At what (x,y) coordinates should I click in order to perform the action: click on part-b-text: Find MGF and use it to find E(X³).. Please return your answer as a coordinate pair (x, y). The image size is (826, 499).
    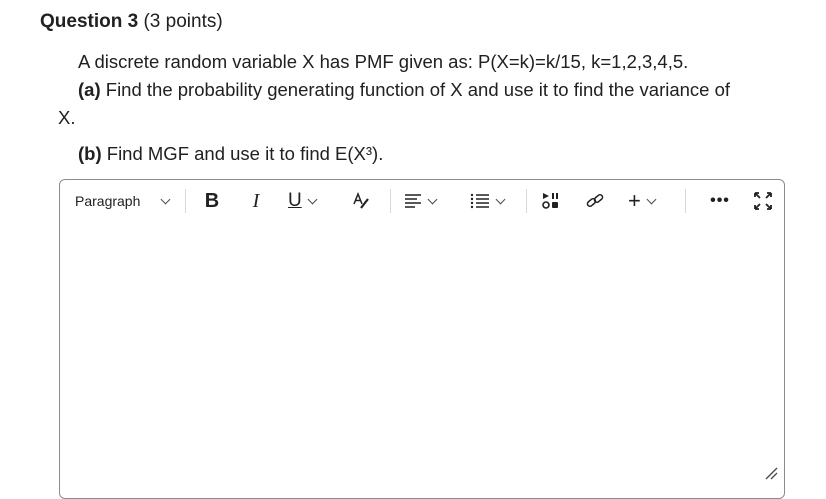
    Looking at the image, I should click on (245, 153).